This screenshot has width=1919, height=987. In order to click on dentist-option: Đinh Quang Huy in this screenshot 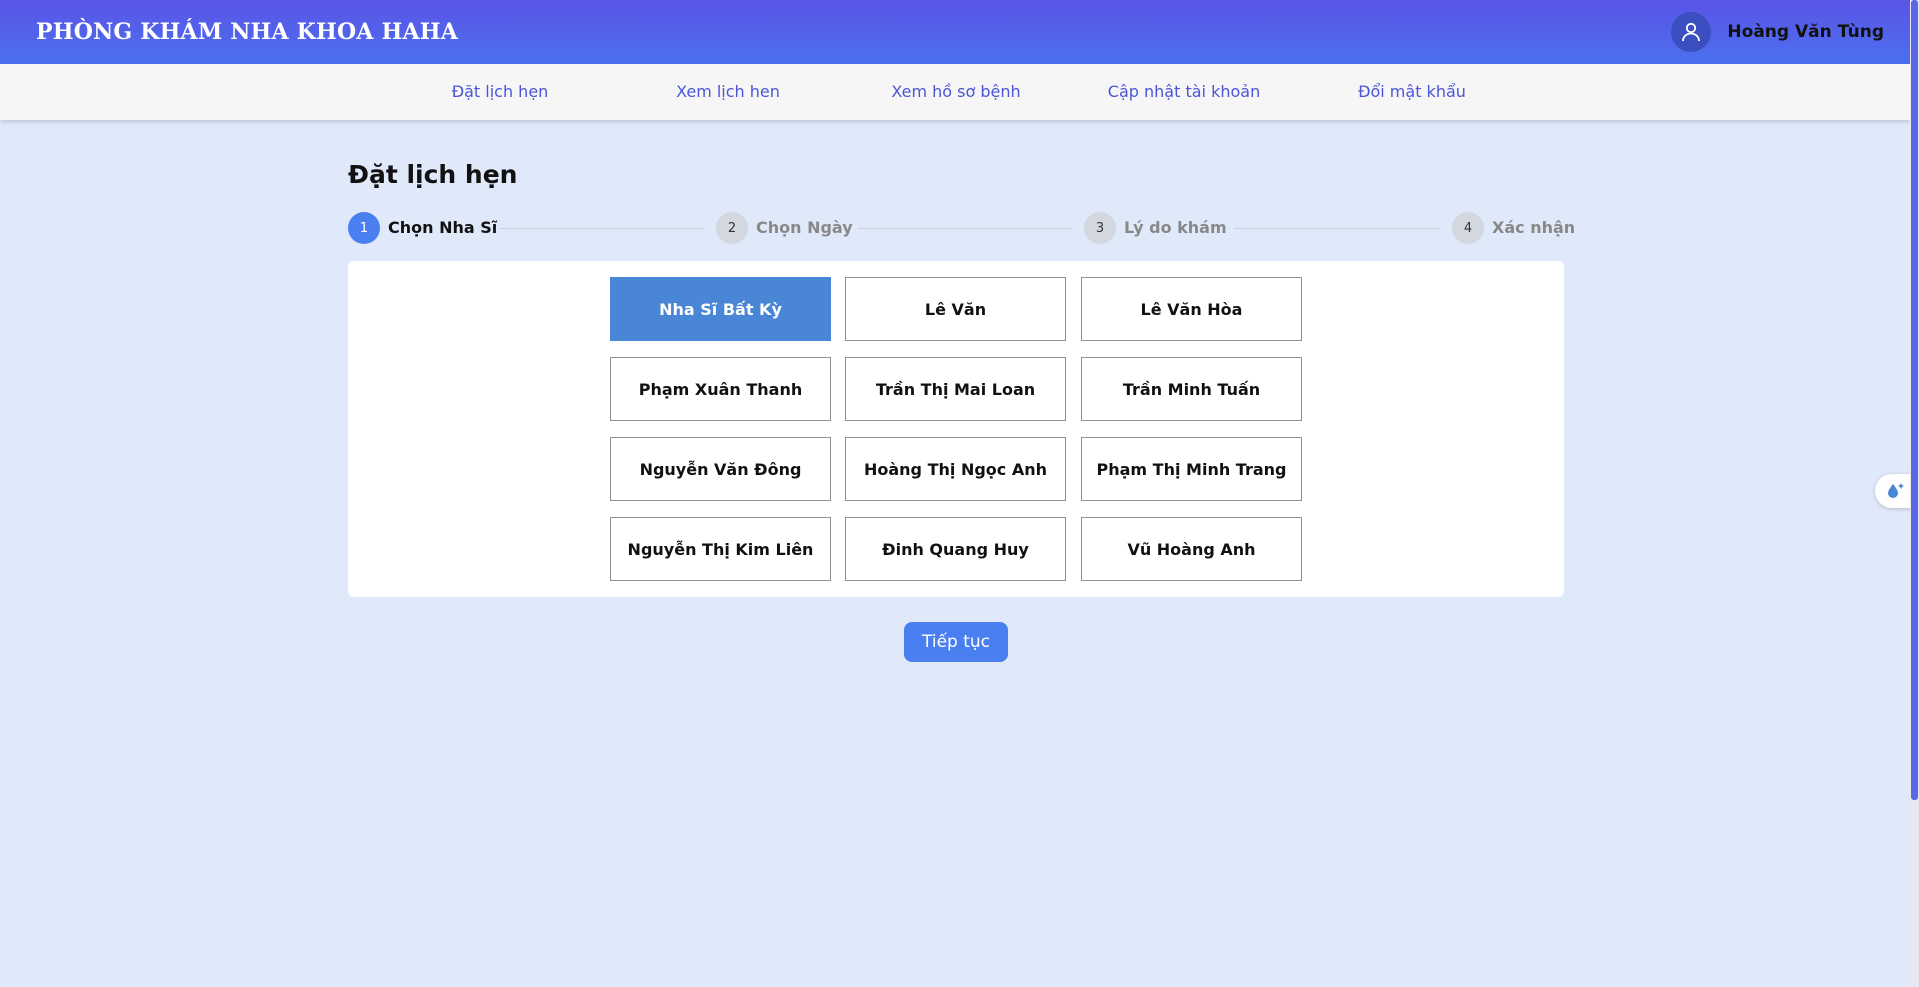, I will do `click(955, 549)`.